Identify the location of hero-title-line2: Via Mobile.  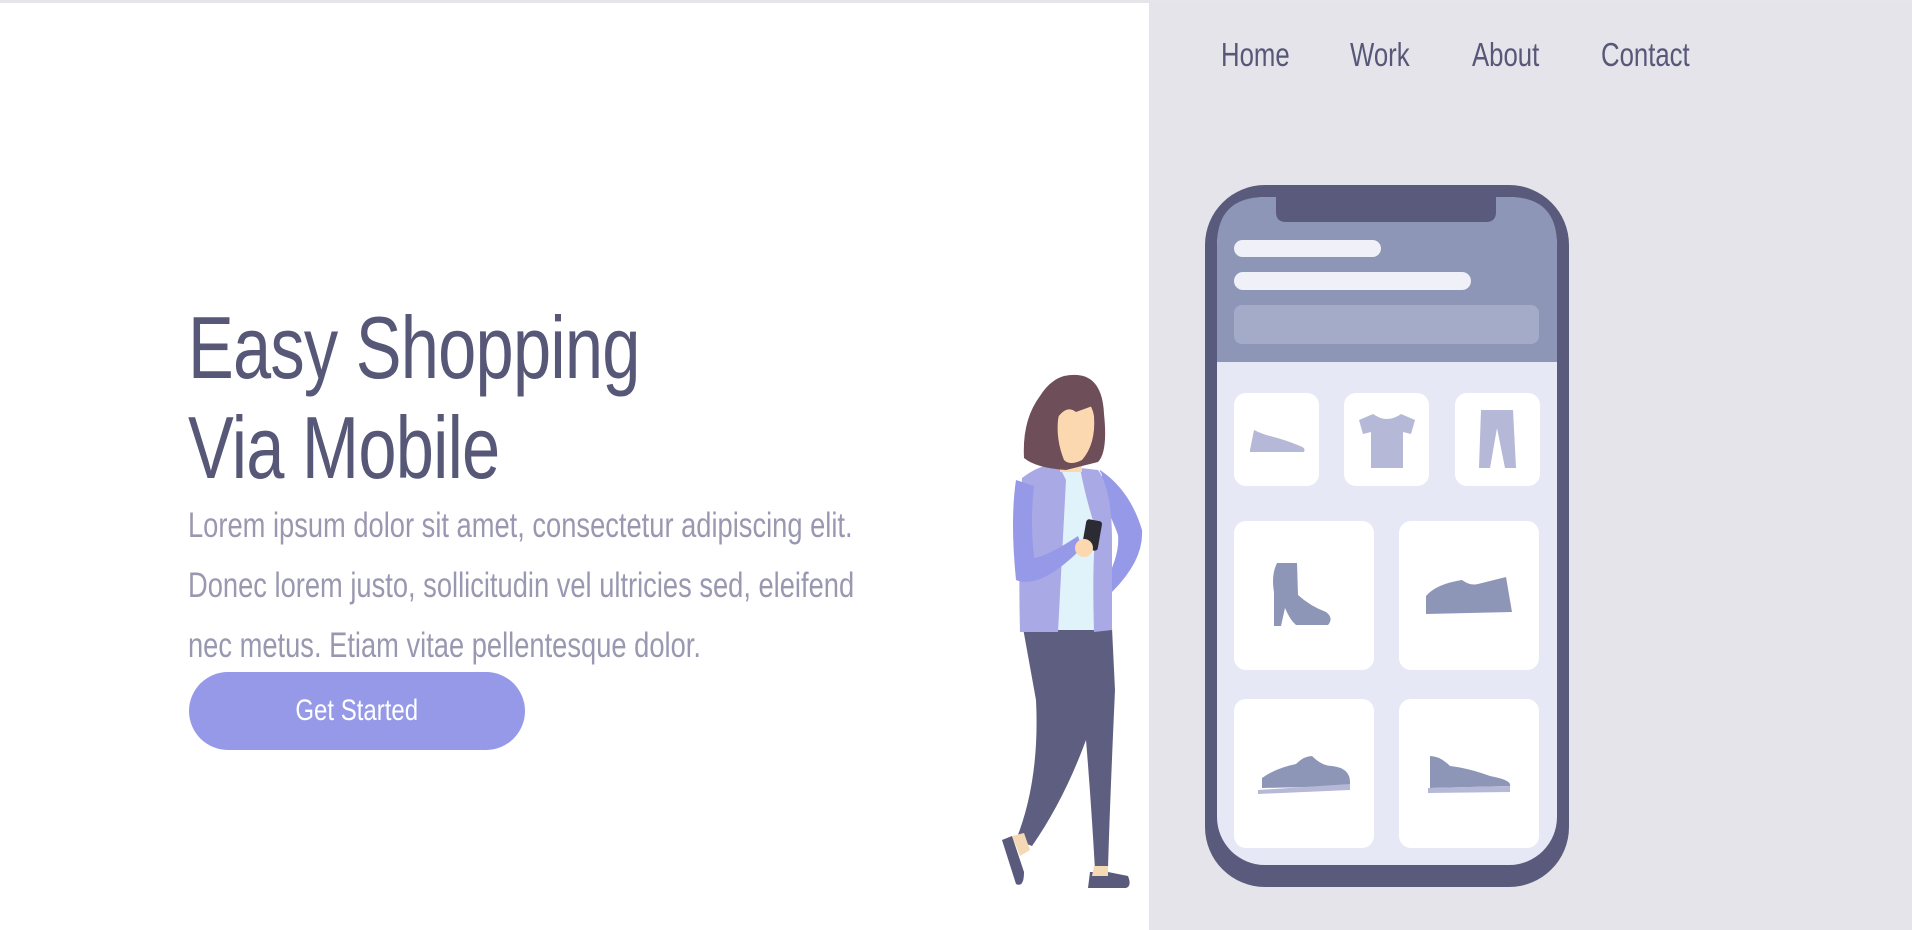
(344, 447).